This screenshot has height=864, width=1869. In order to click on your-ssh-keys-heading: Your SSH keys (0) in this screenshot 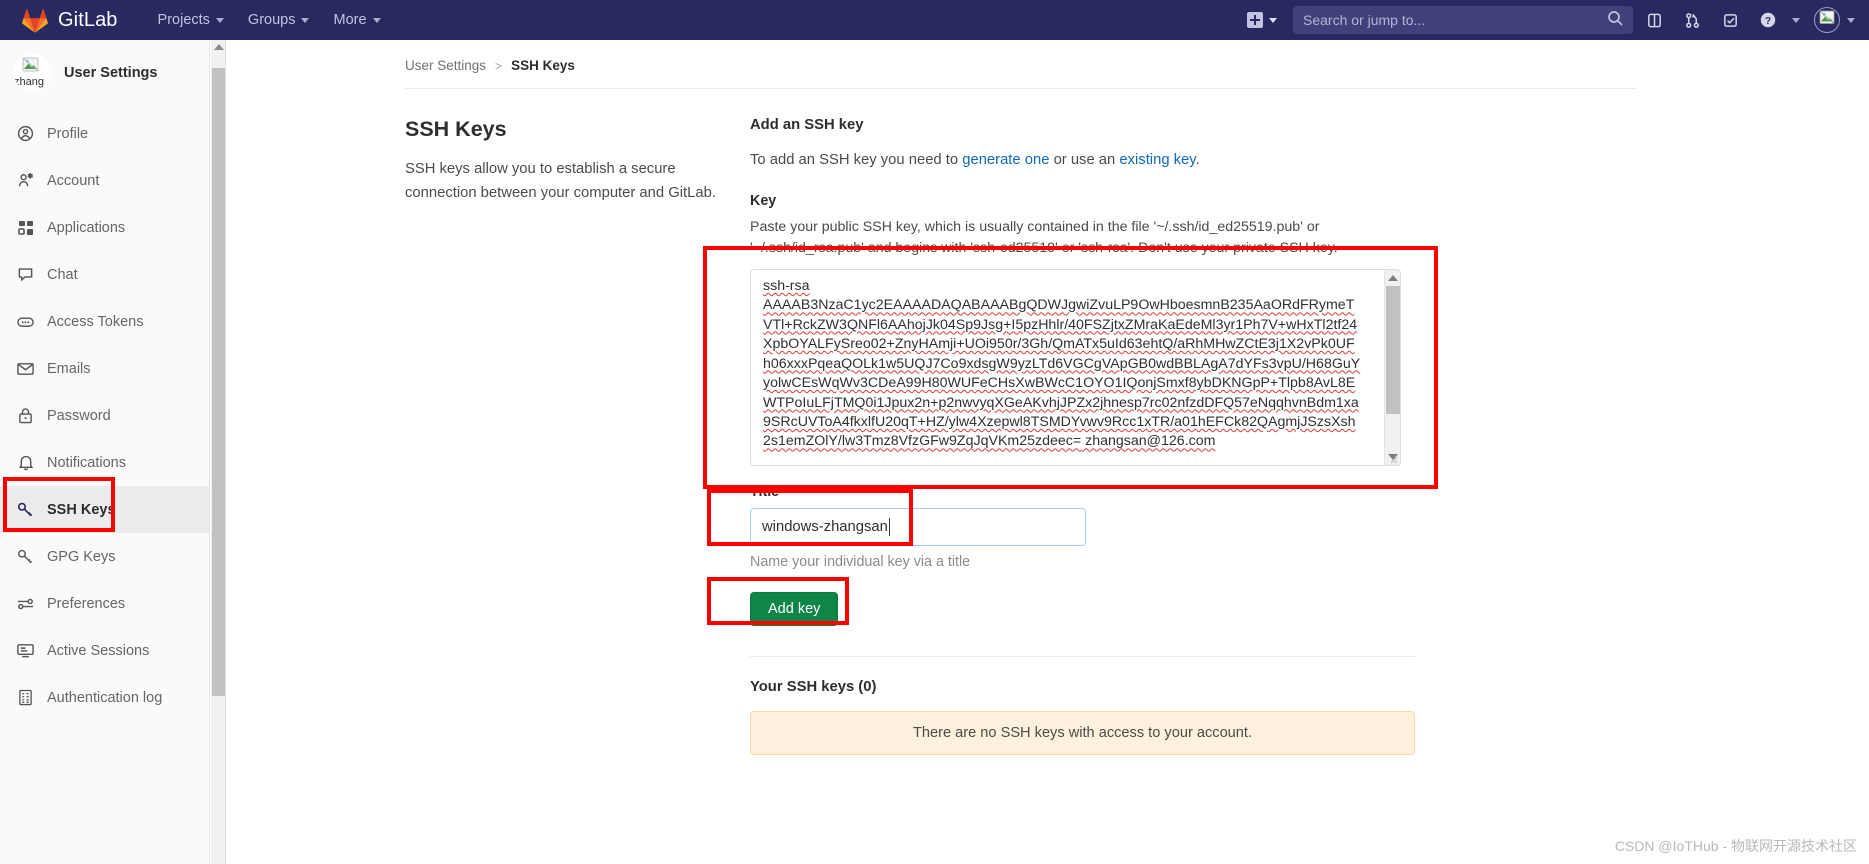, I will do `click(813, 686)`.